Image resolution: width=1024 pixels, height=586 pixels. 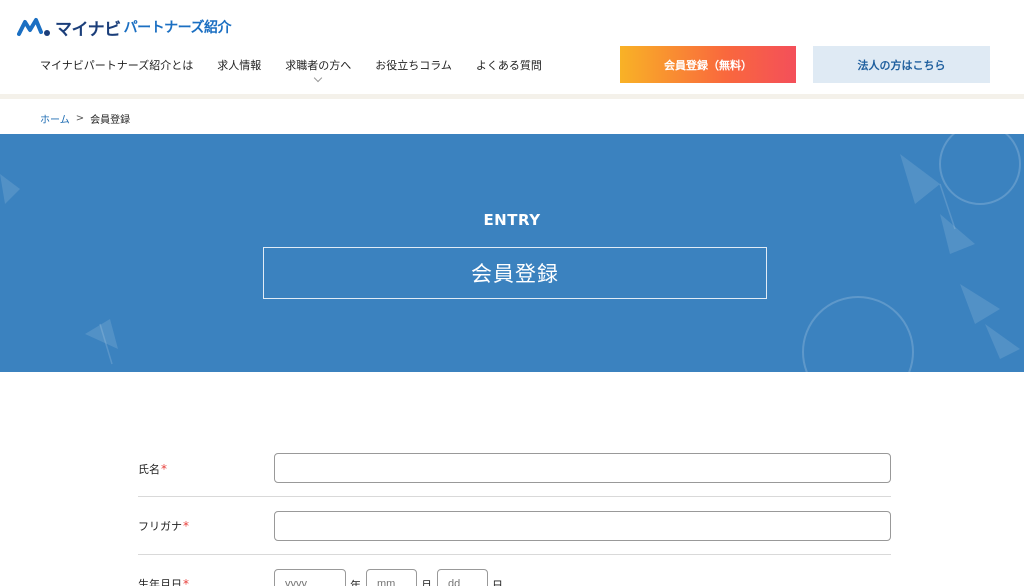 What do you see at coordinates (515, 273) in the screenshot?
I see `page-title: 会員登録` at bounding box center [515, 273].